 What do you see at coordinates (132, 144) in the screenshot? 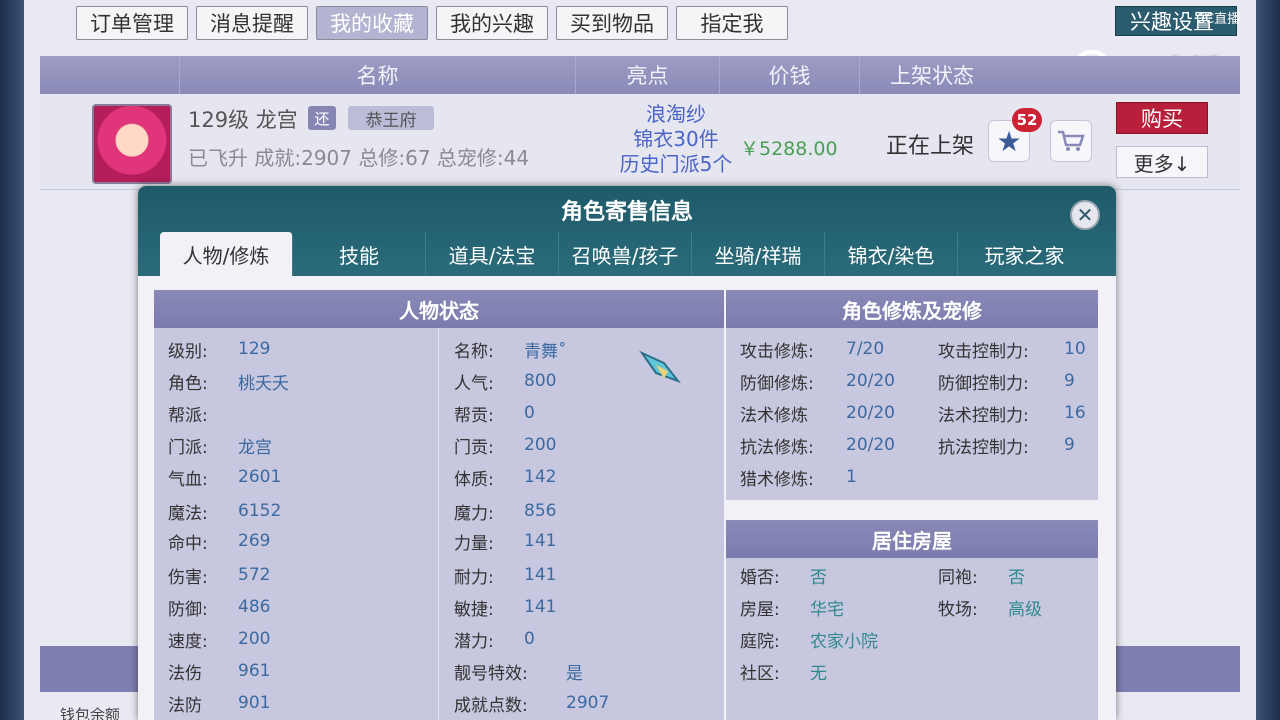
I see `avatar` at bounding box center [132, 144].